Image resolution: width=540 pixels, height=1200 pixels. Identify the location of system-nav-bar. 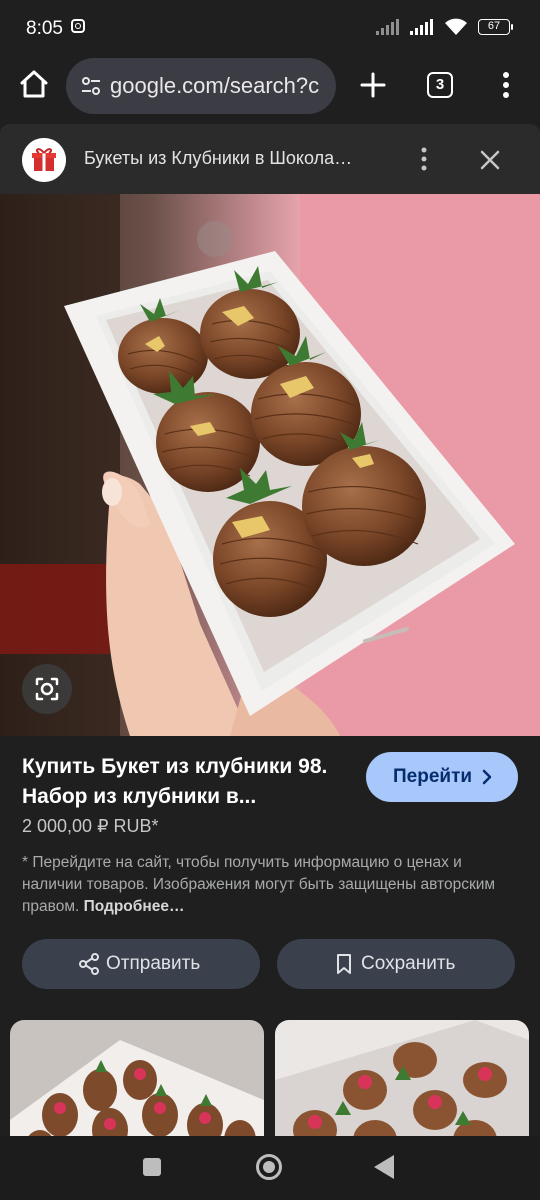
(270, 1168).